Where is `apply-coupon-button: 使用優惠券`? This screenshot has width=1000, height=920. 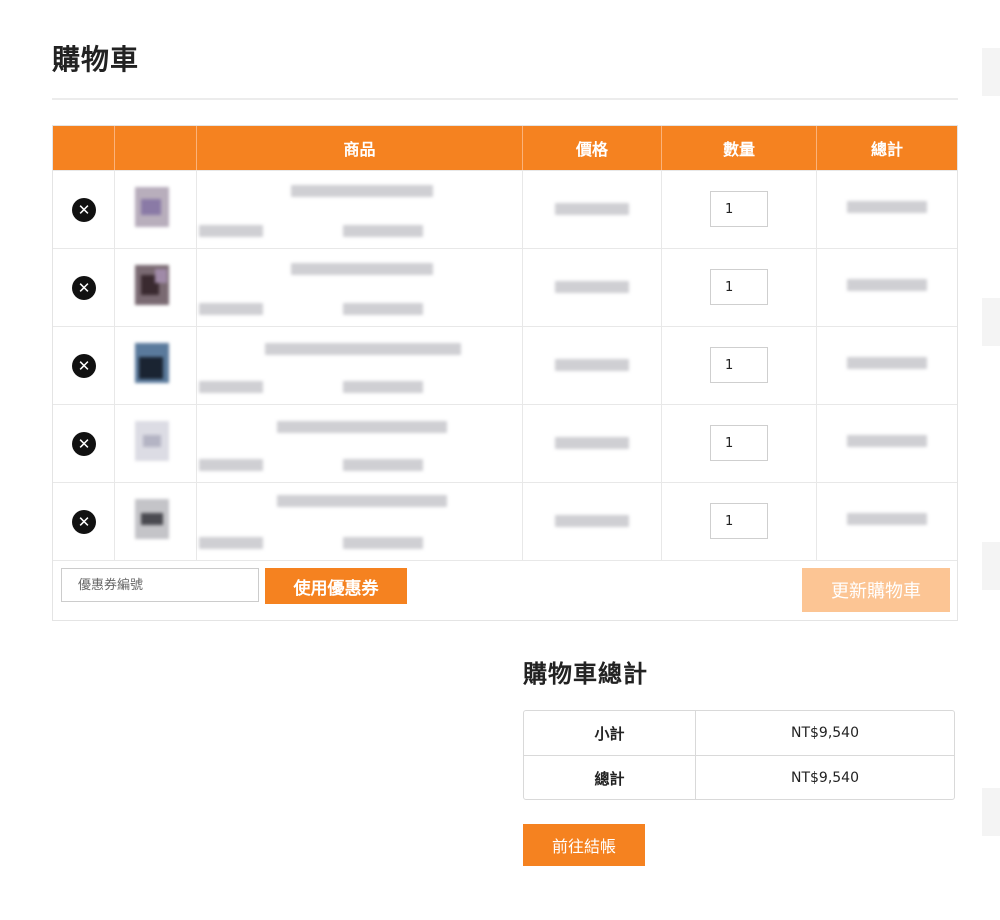
apply-coupon-button: 使用優惠券 is located at coordinates (336, 586).